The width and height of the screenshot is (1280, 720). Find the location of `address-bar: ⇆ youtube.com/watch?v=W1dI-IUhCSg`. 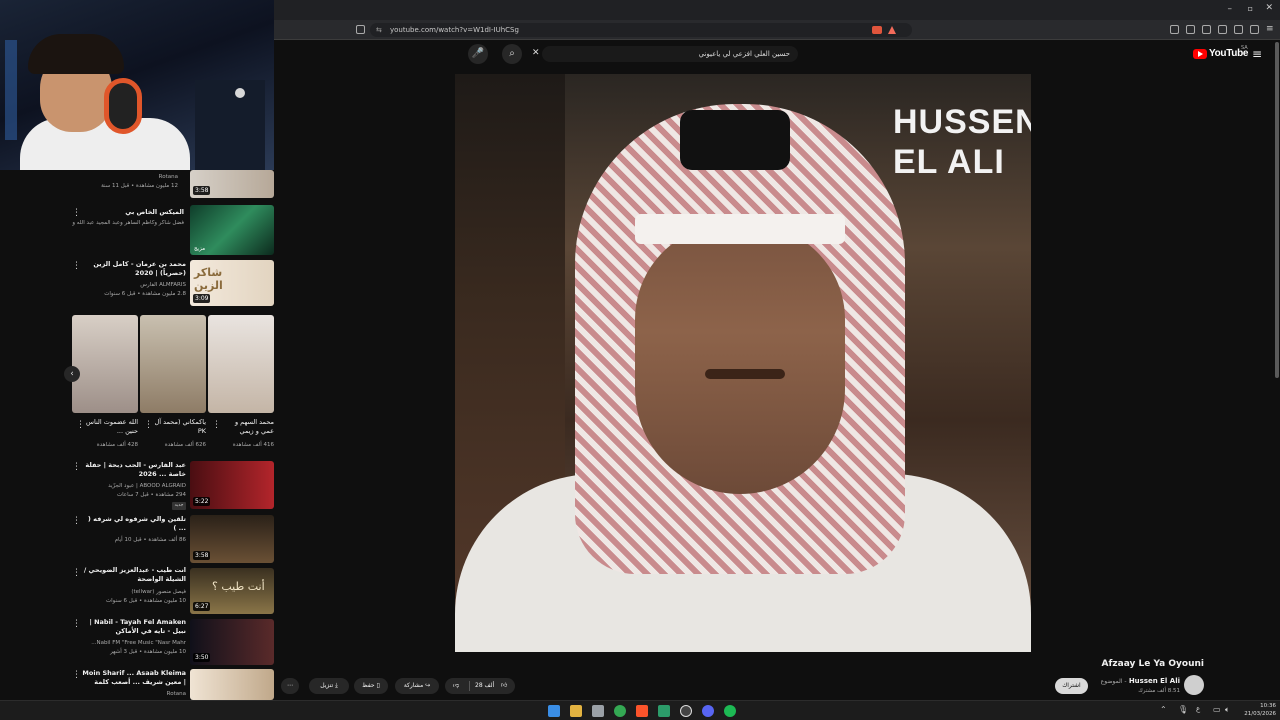

address-bar: ⇆ youtube.com/watch?v=W1dI-IUhCSg is located at coordinates (641, 30).